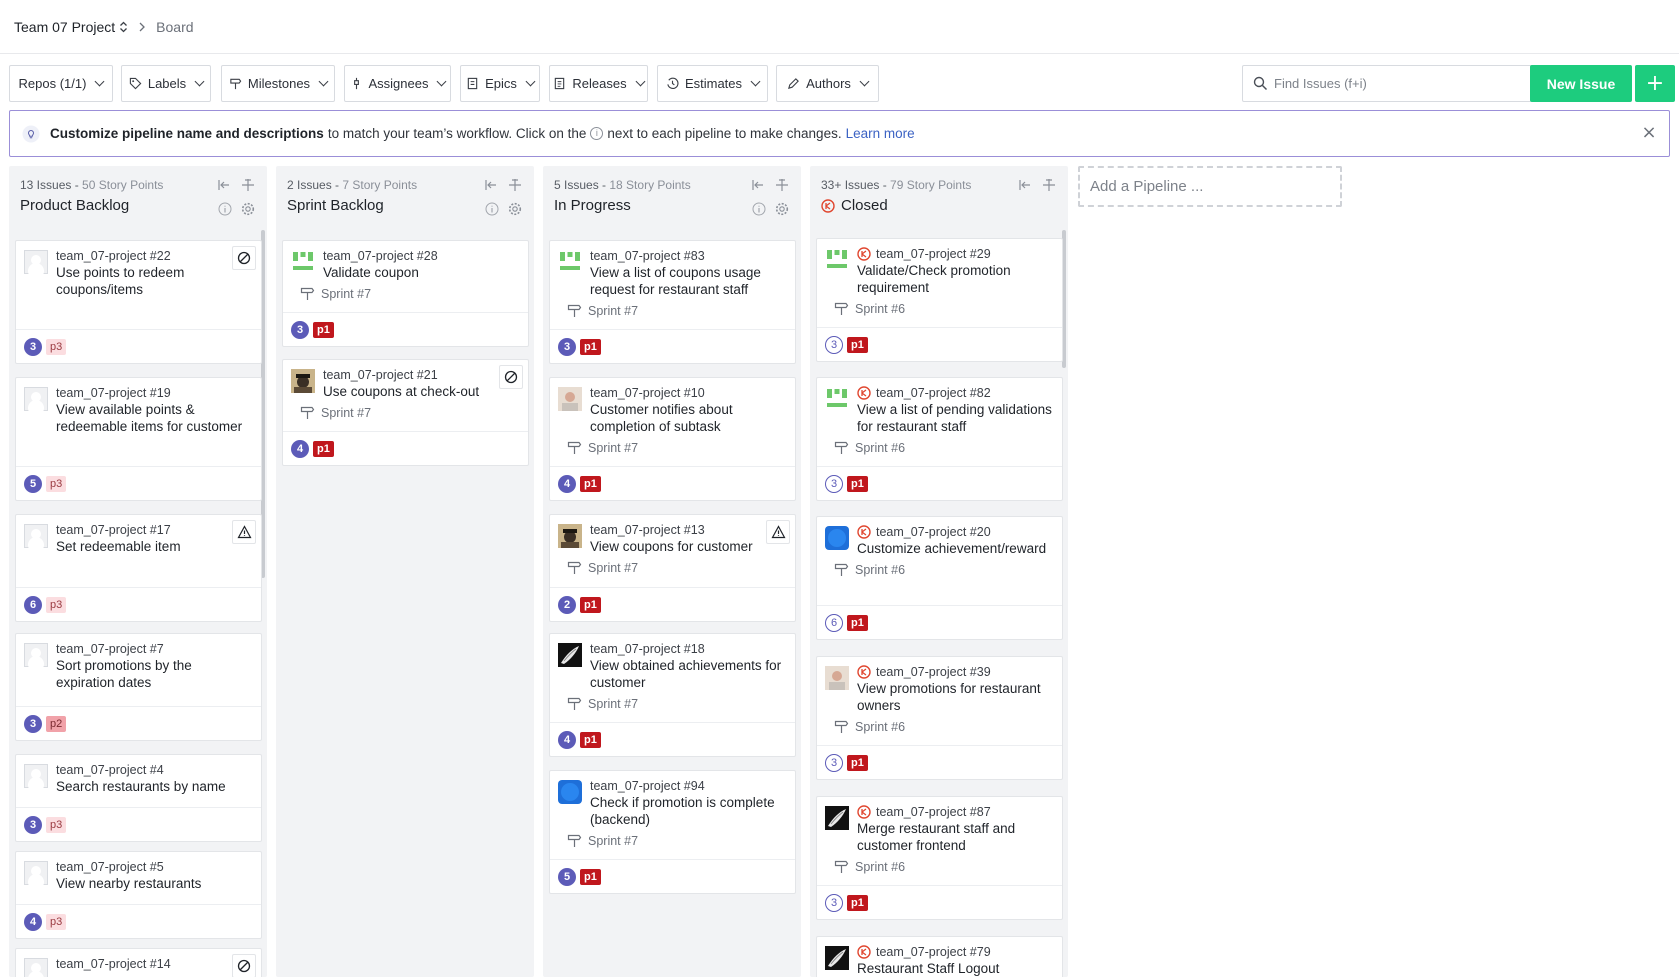 Image resolution: width=1679 pixels, height=977 pixels. I want to click on closed-icon, so click(864, 254).